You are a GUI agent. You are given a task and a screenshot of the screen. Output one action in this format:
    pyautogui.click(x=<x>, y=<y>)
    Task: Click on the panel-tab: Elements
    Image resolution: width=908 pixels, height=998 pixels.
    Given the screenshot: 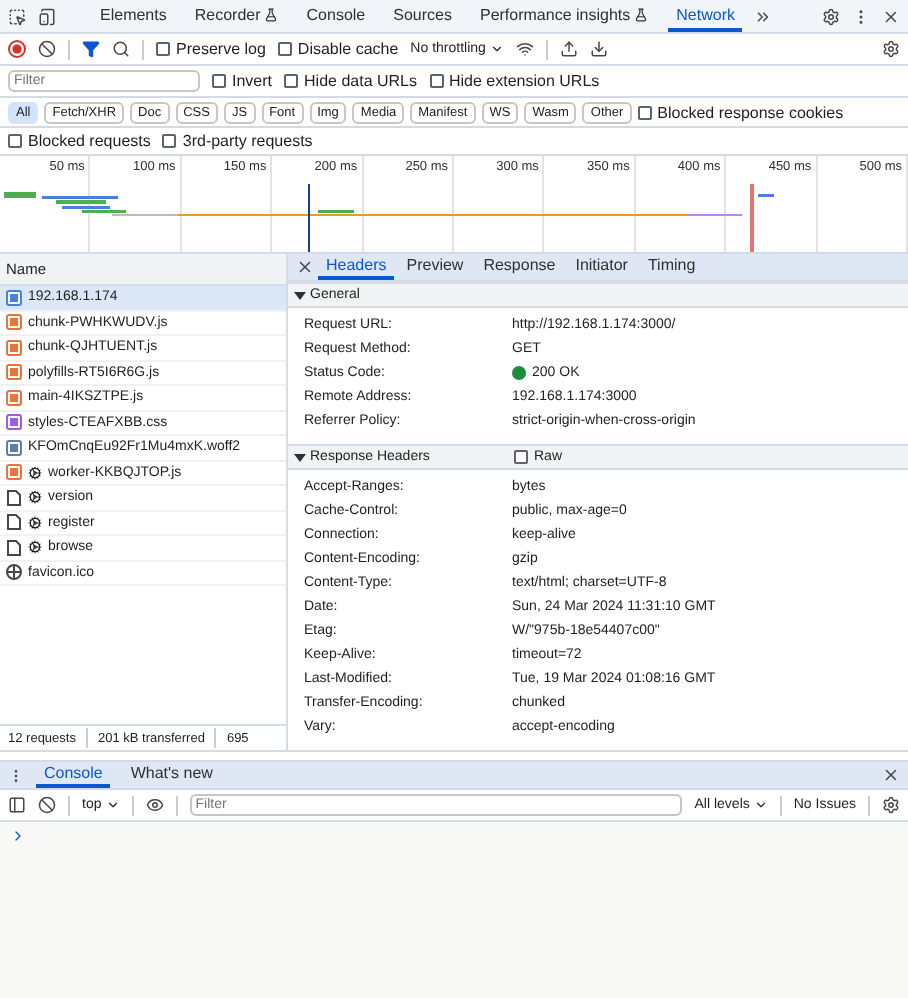 What is the action you would take?
    pyautogui.click(x=133, y=16)
    